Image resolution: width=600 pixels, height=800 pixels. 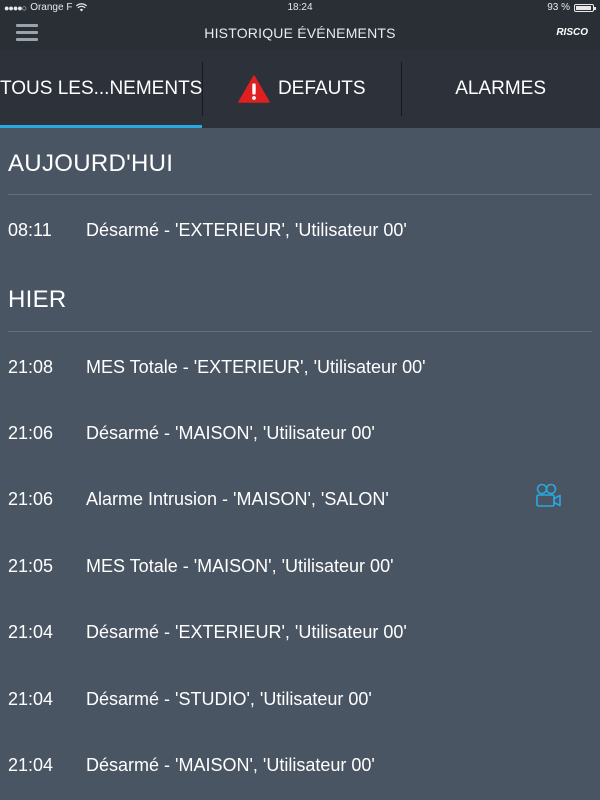 I want to click on warning-triangle-icon, so click(x=254, y=89).